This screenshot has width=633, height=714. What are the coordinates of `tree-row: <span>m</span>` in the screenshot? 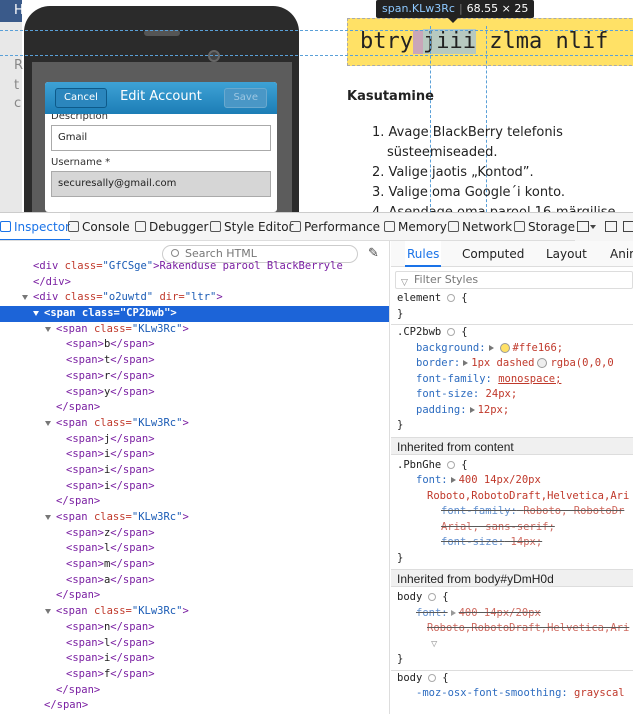 It's located at (194, 565).